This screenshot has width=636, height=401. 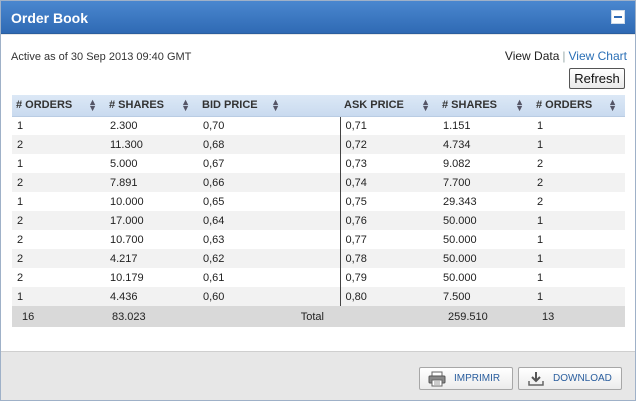 What do you see at coordinates (151, 296) in the screenshot?
I see `bid-shares-cell: 4.436` at bounding box center [151, 296].